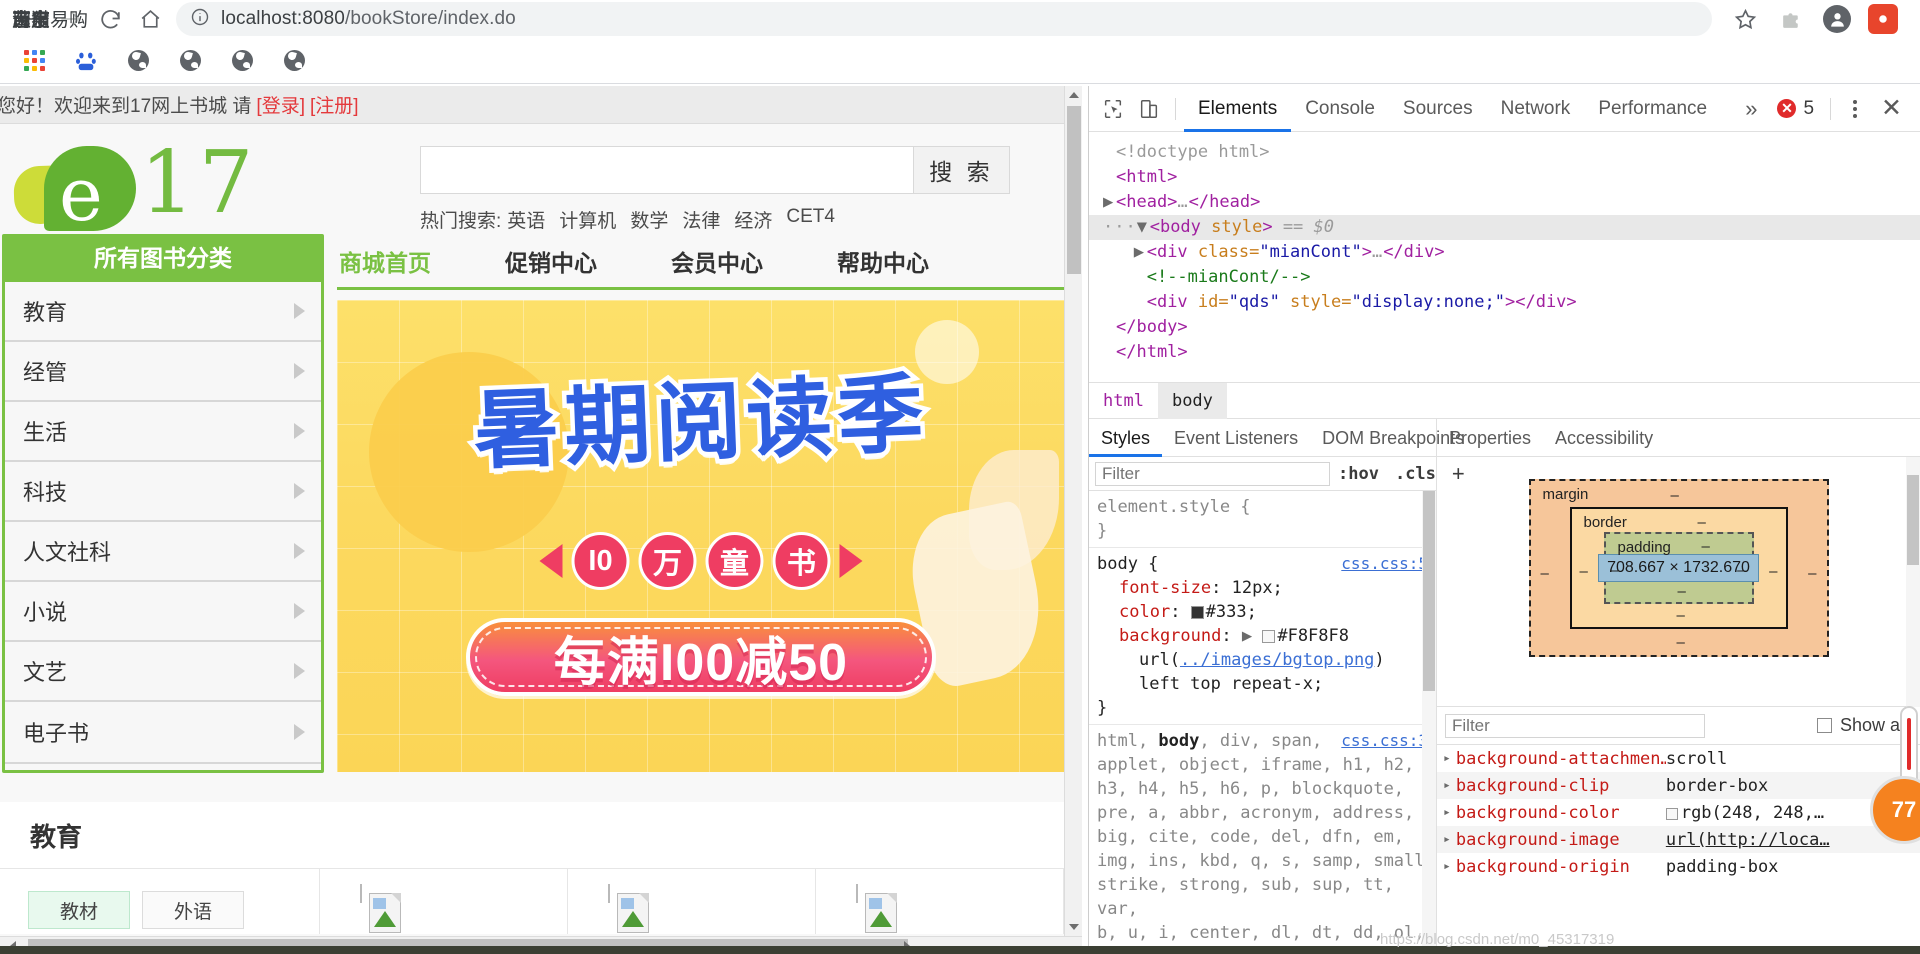 The height and width of the screenshot is (954, 1920). What do you see at coordinates (1511, 177) in the screenshot?
I see `dom-tree-line: <html>` at bounding box center [1511, 177].